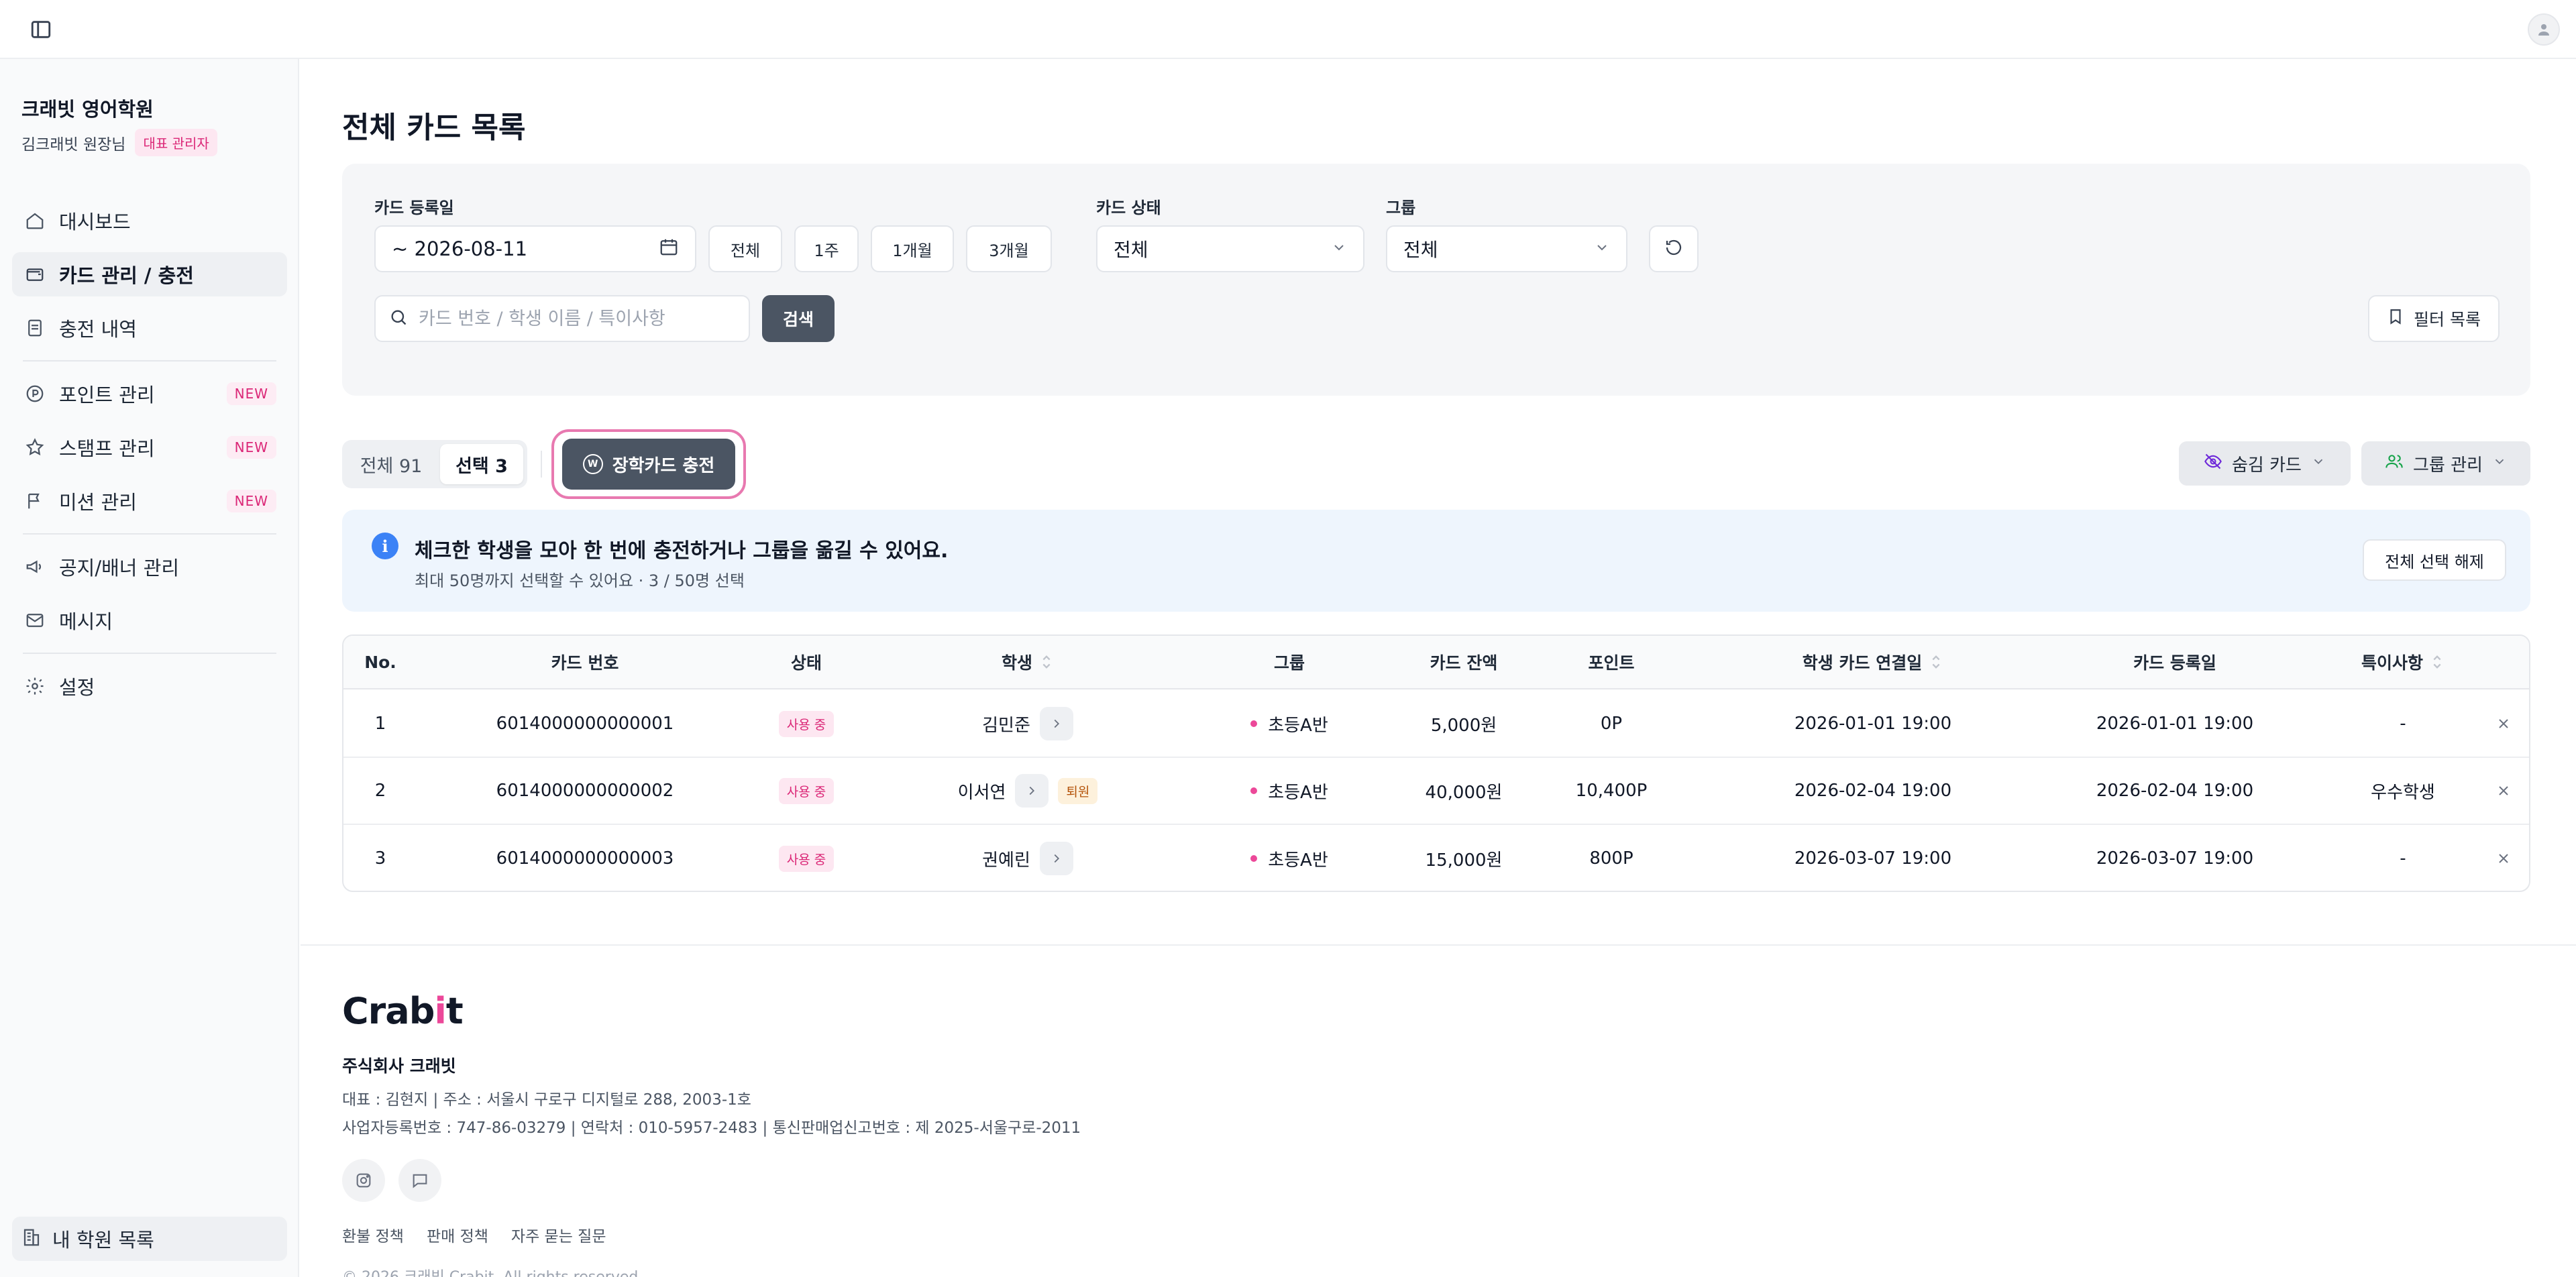 The image size is (2576, 1277). I want to click on header-group: 그룹, so click(1289, 663).